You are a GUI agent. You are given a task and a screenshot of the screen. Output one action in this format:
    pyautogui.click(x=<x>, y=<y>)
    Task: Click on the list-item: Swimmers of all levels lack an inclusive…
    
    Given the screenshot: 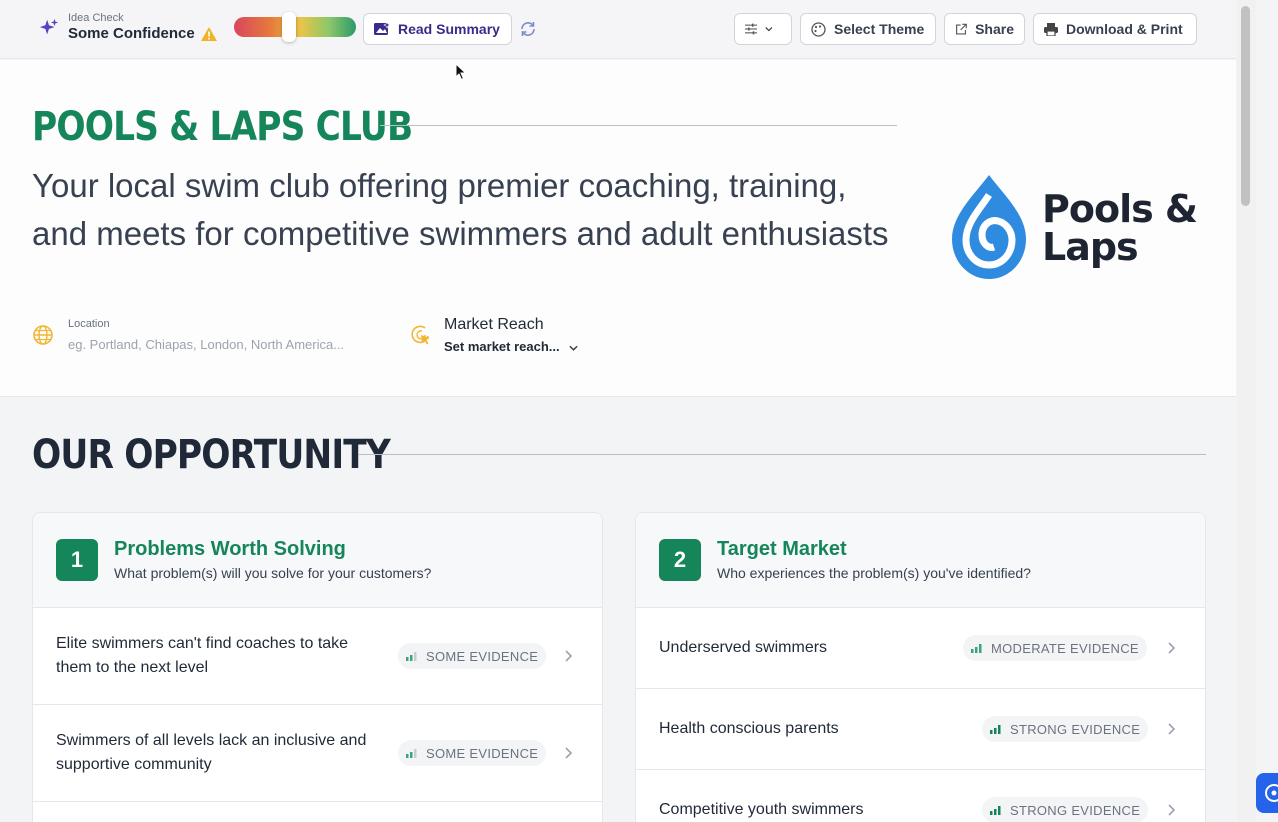 What is the action you would take?
    pyautogui.click(x=317, y=753)
    